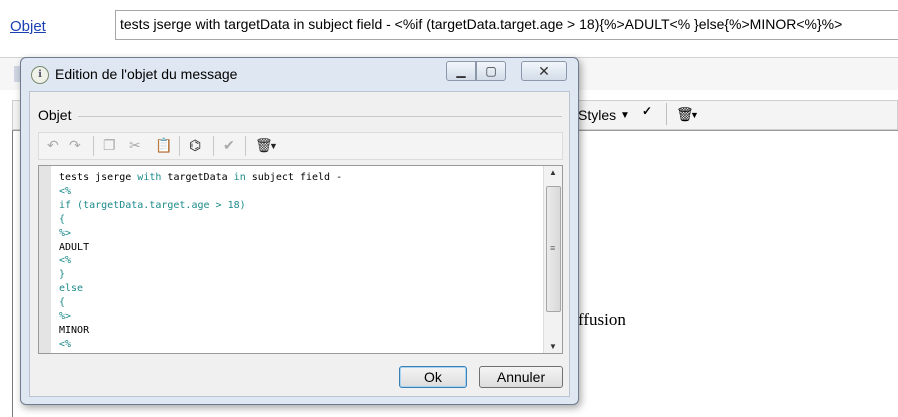 This screenshot has height=417, width=898. I want to click on undo-icon: ↶, so click(53, 145).